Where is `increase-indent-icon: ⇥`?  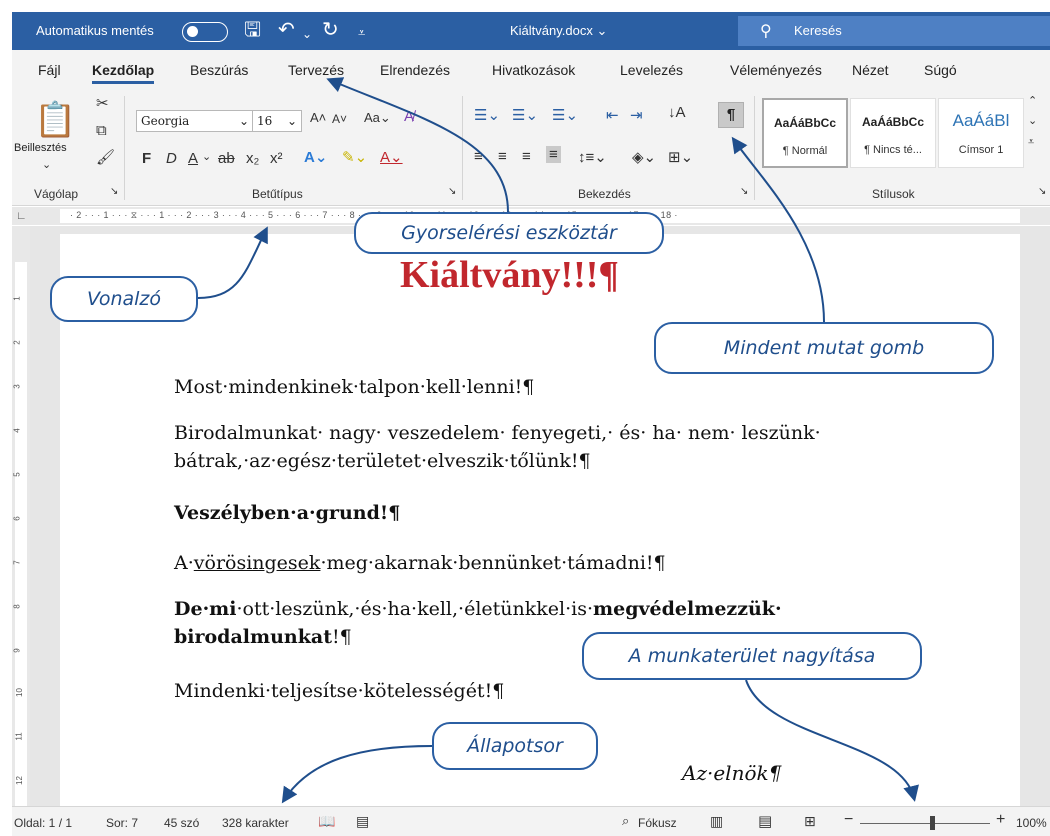 increase-indent-icon: ⇥ is located at coordinates (636, 115).